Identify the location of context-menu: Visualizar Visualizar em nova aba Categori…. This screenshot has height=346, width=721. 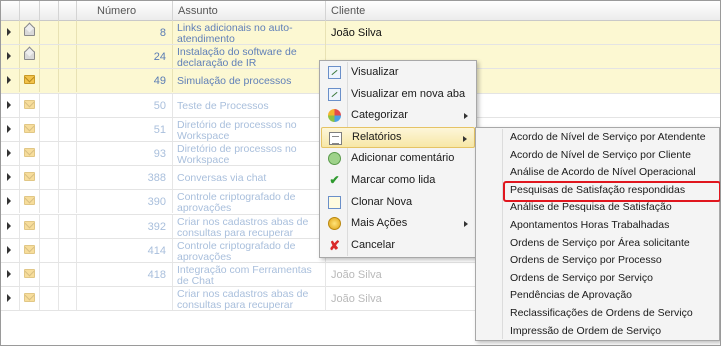
(398, 159).